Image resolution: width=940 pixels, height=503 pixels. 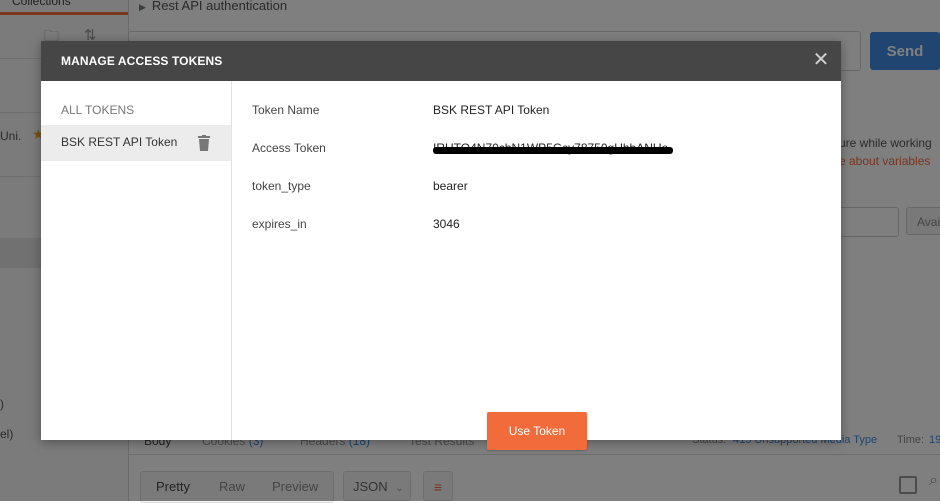 I want to click on access-token-label: Access Token, so click(x=289, y=148).